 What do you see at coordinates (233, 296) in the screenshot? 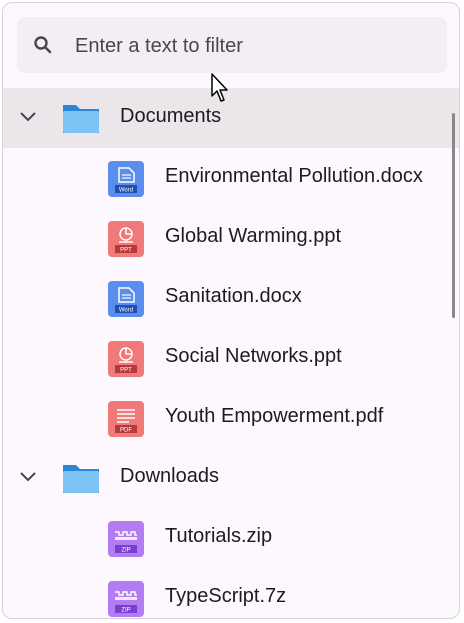
I see `tree-node-label: Sanitation.docx` at bounding box center [233, 296].